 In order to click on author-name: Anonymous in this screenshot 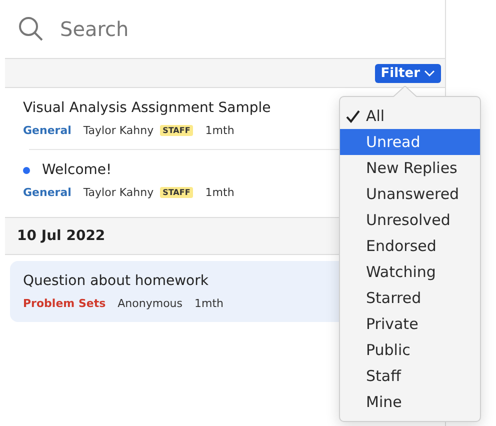, I will do `click(150, 303)`.